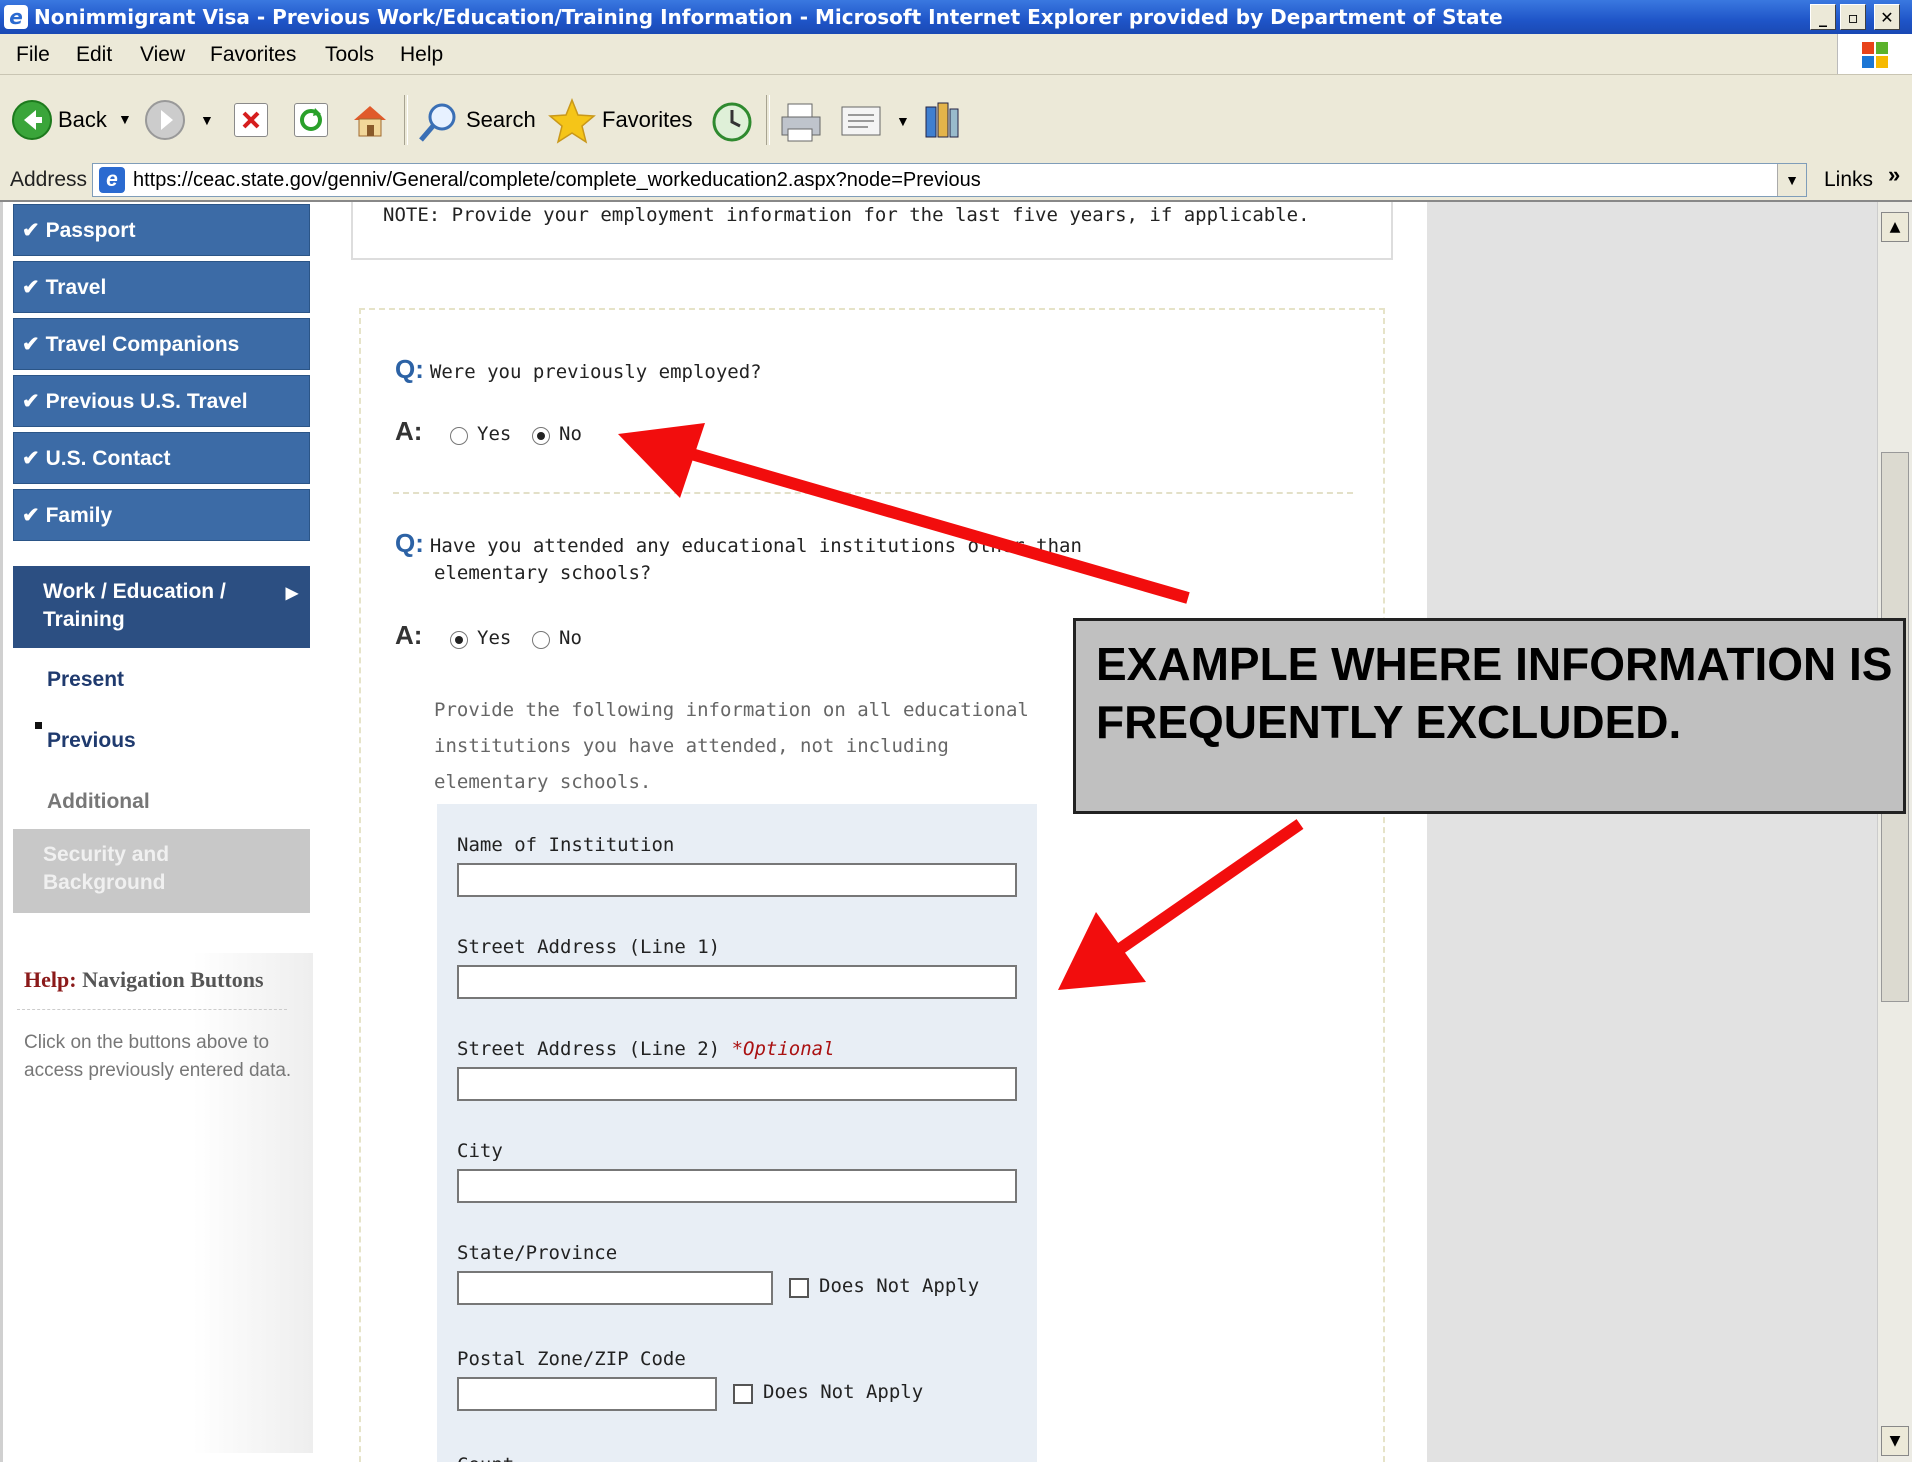 This screenshot has width=1920, height=1462. I want to click on forward-button: ▼, so click(180, 120).